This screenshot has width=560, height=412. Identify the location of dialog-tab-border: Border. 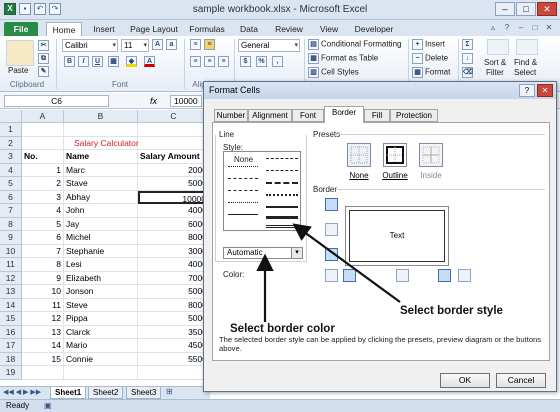
(344, 114).